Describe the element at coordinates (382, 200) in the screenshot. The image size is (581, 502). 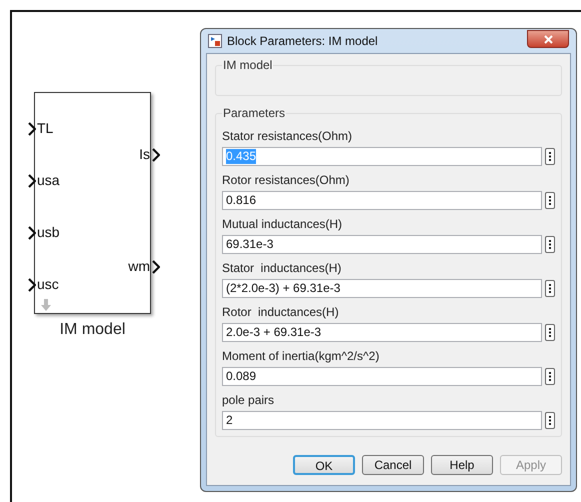
I see `parameter-field: 0.816` at that location.